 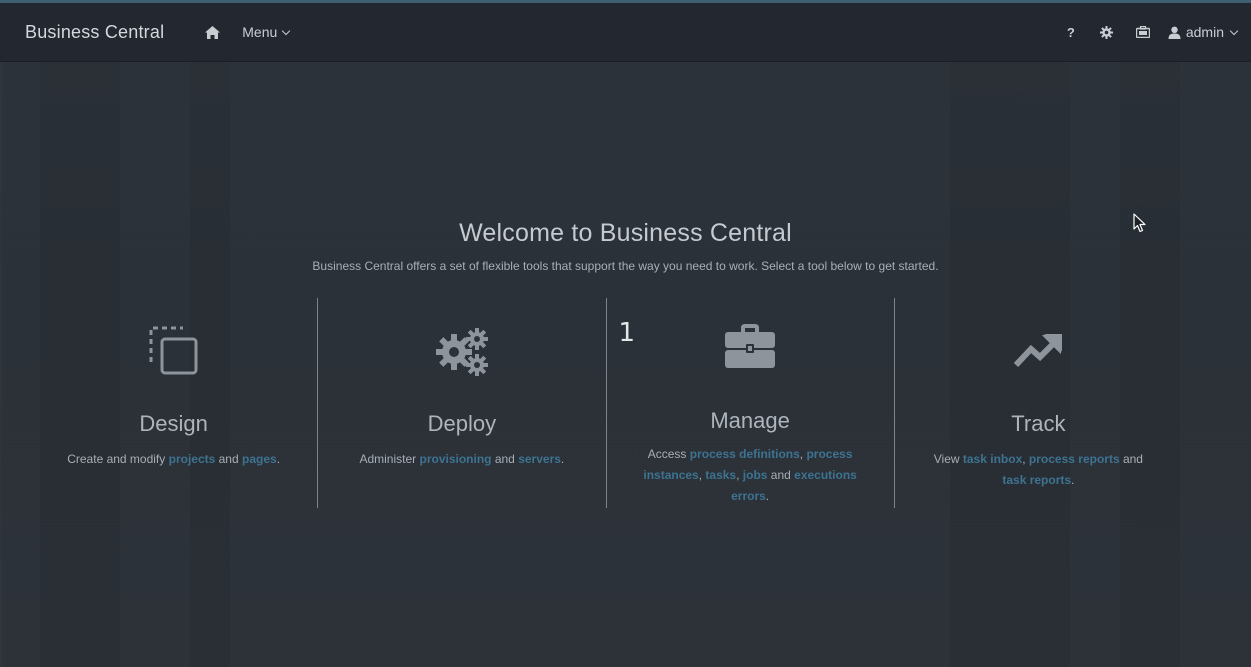 What do you see at coordinates (462, 423) in the screenshot?
I see `tool-deploy-title: Deploy` at bounding box center [462, 423].